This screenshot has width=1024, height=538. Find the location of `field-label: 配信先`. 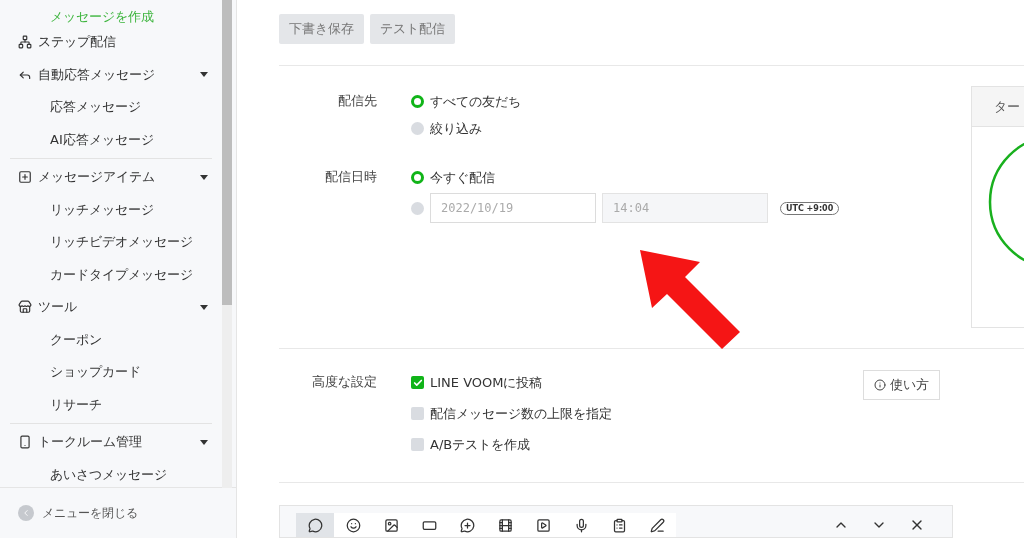

field-label: 配信先 is located at coordinates (357, 101).